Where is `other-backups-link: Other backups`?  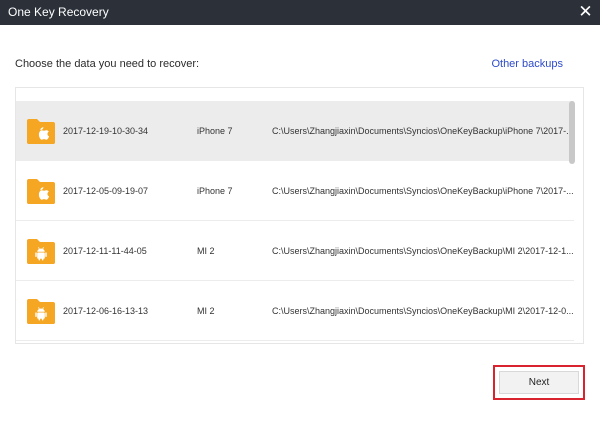
other-backups-link: Other backups is located at coordinates (527, 64).